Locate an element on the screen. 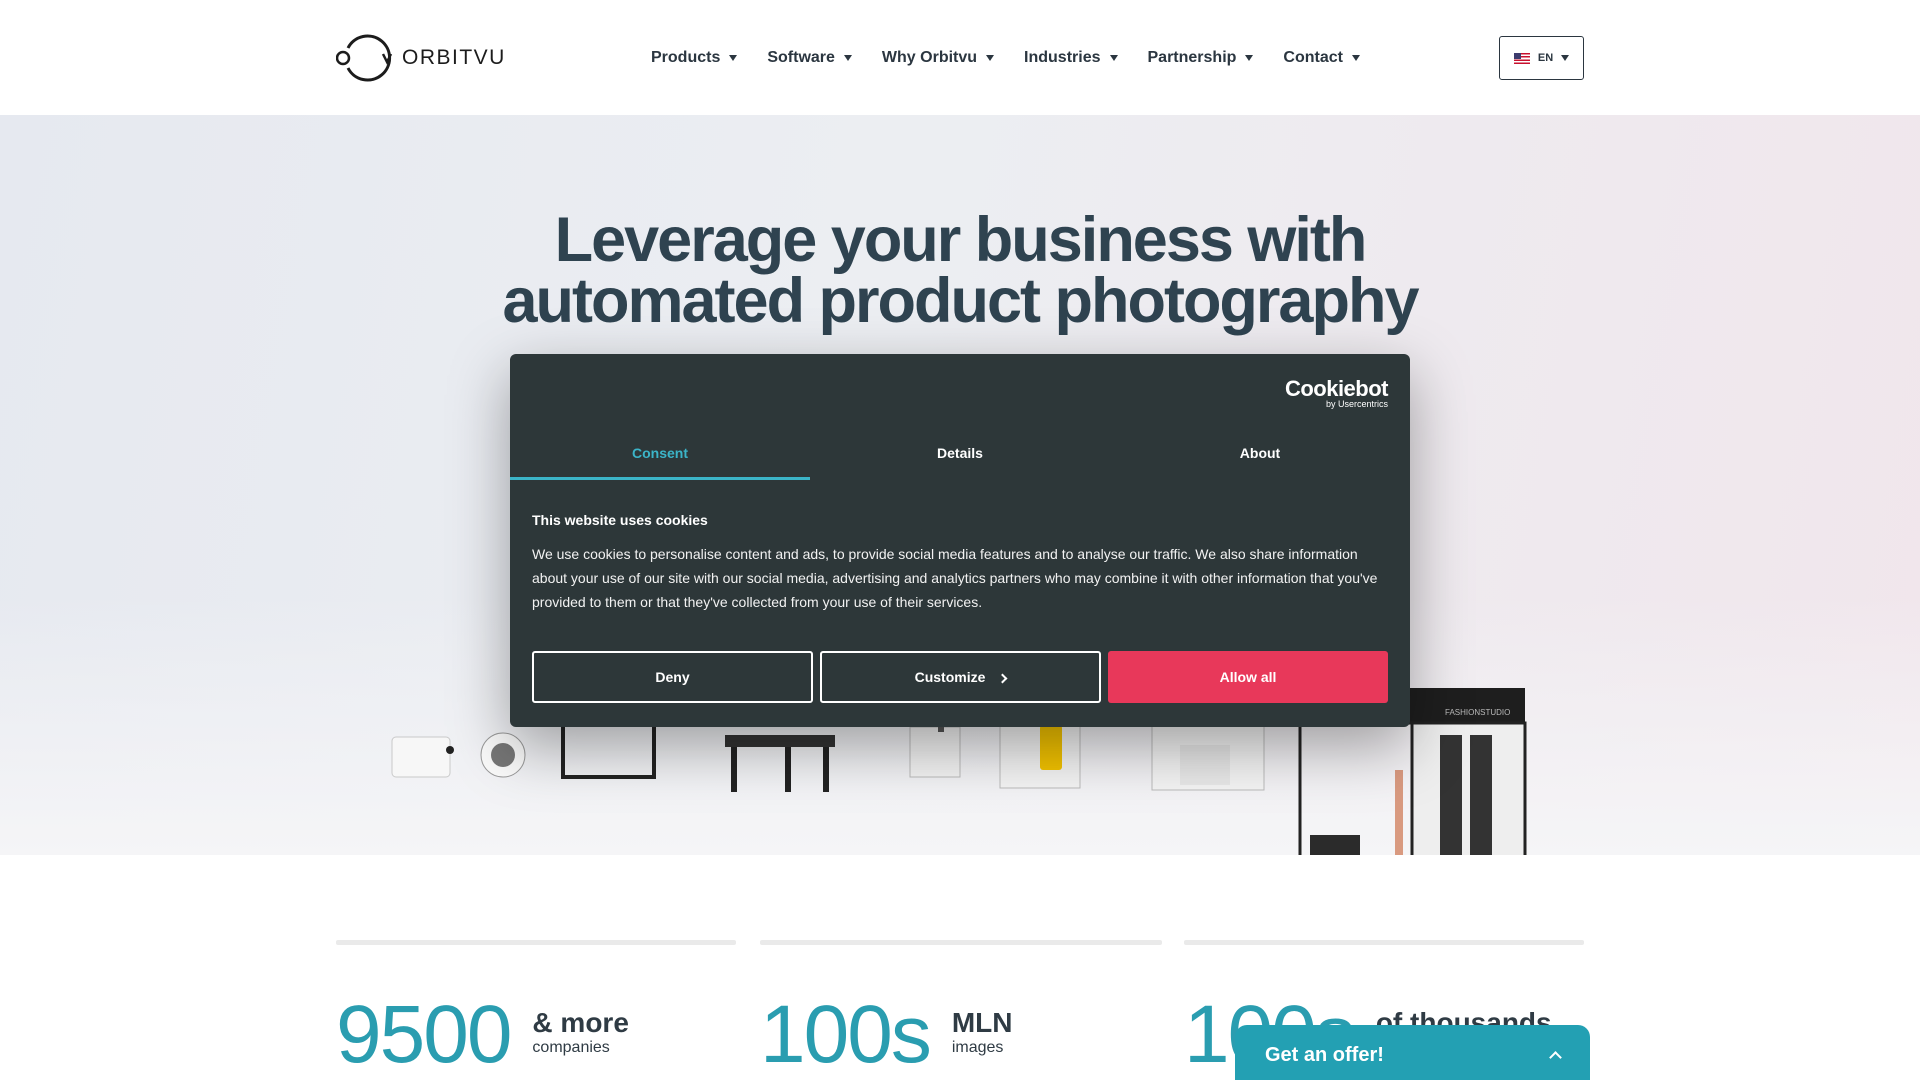  nav-industries: Industries is located at coordinates (1071, 58).